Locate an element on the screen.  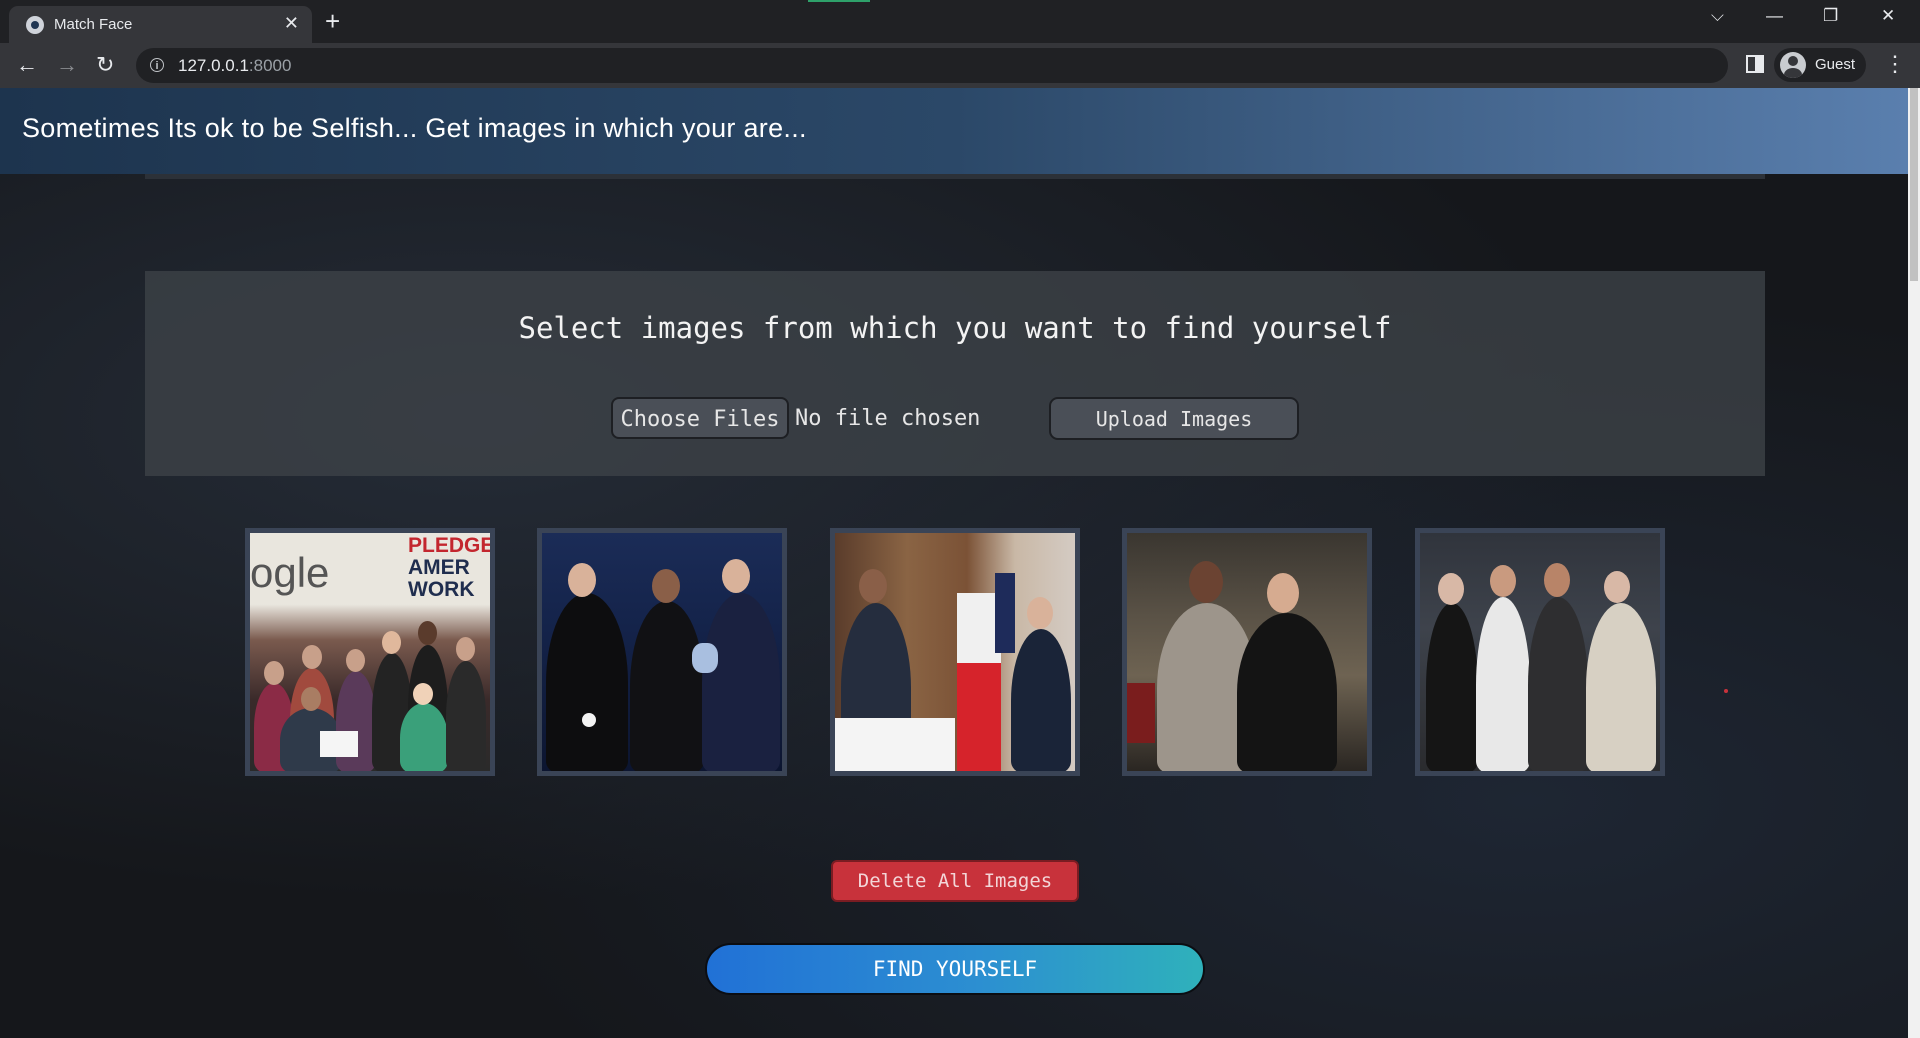
restore-icon: ❐ is located at coordinates (1830, 16).